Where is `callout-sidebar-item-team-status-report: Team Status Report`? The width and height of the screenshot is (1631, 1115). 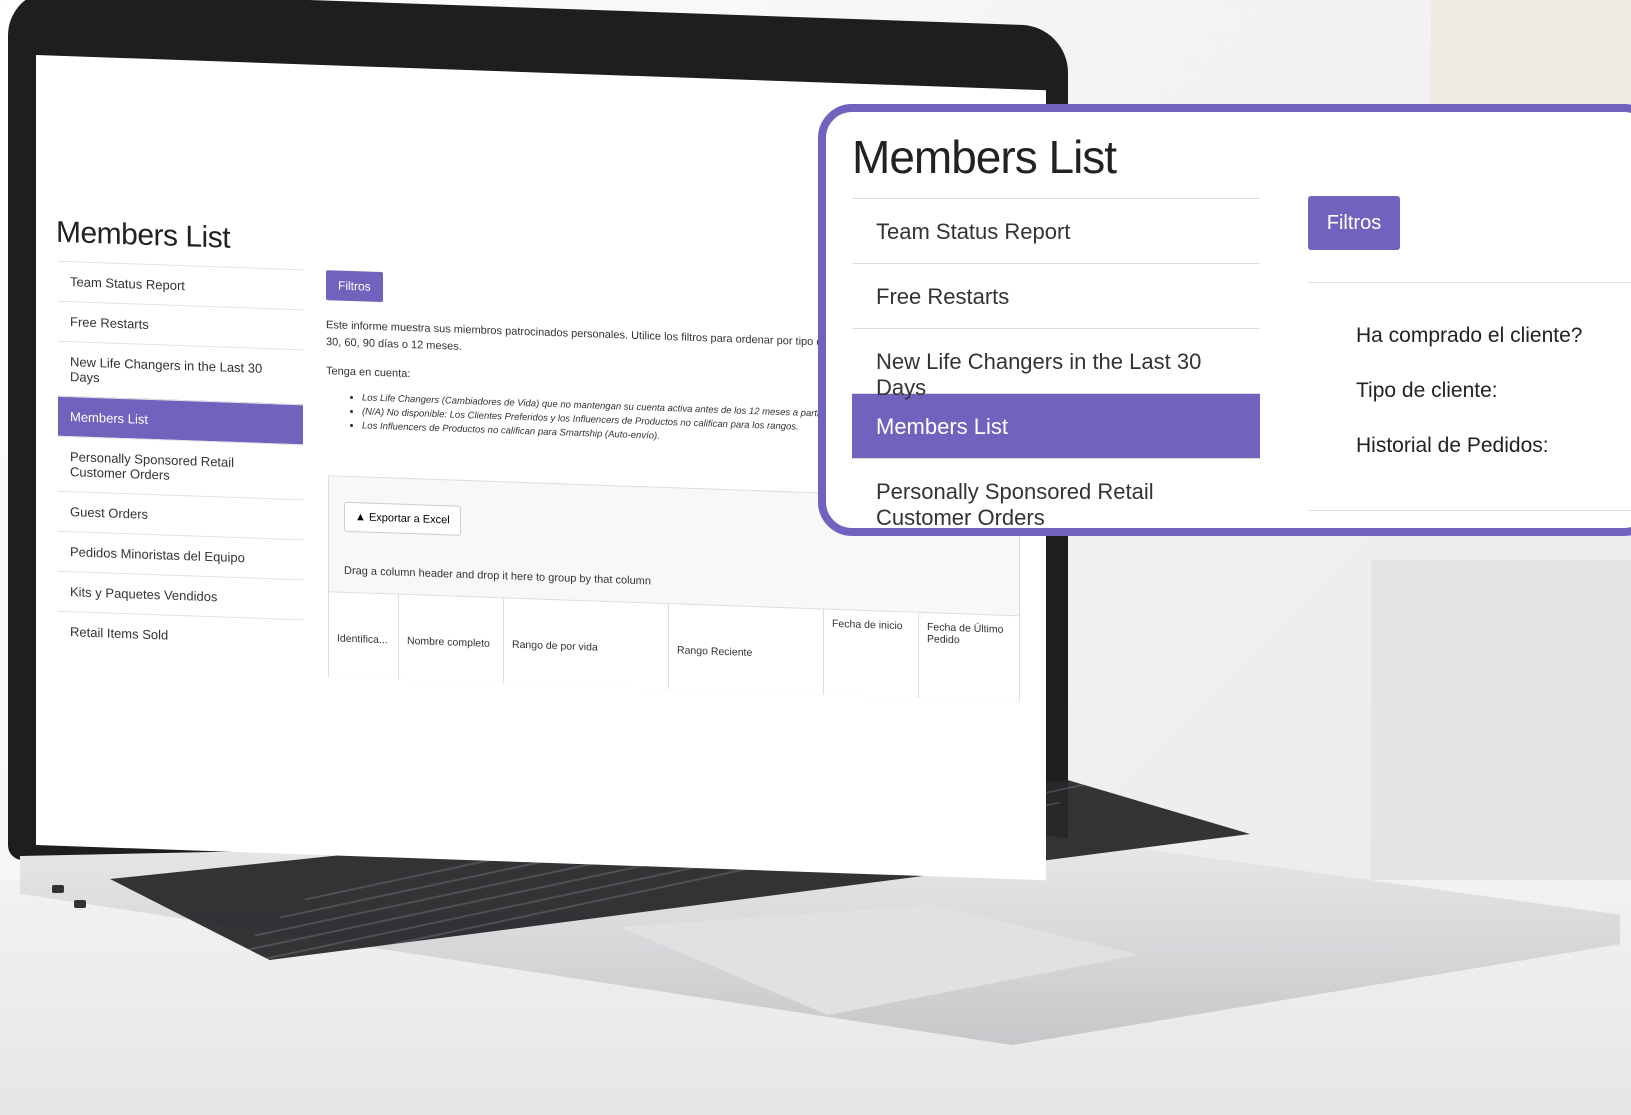
callout-sidebar-item-team-status-report: Team Status Report is located at coordinates (1056, 230).